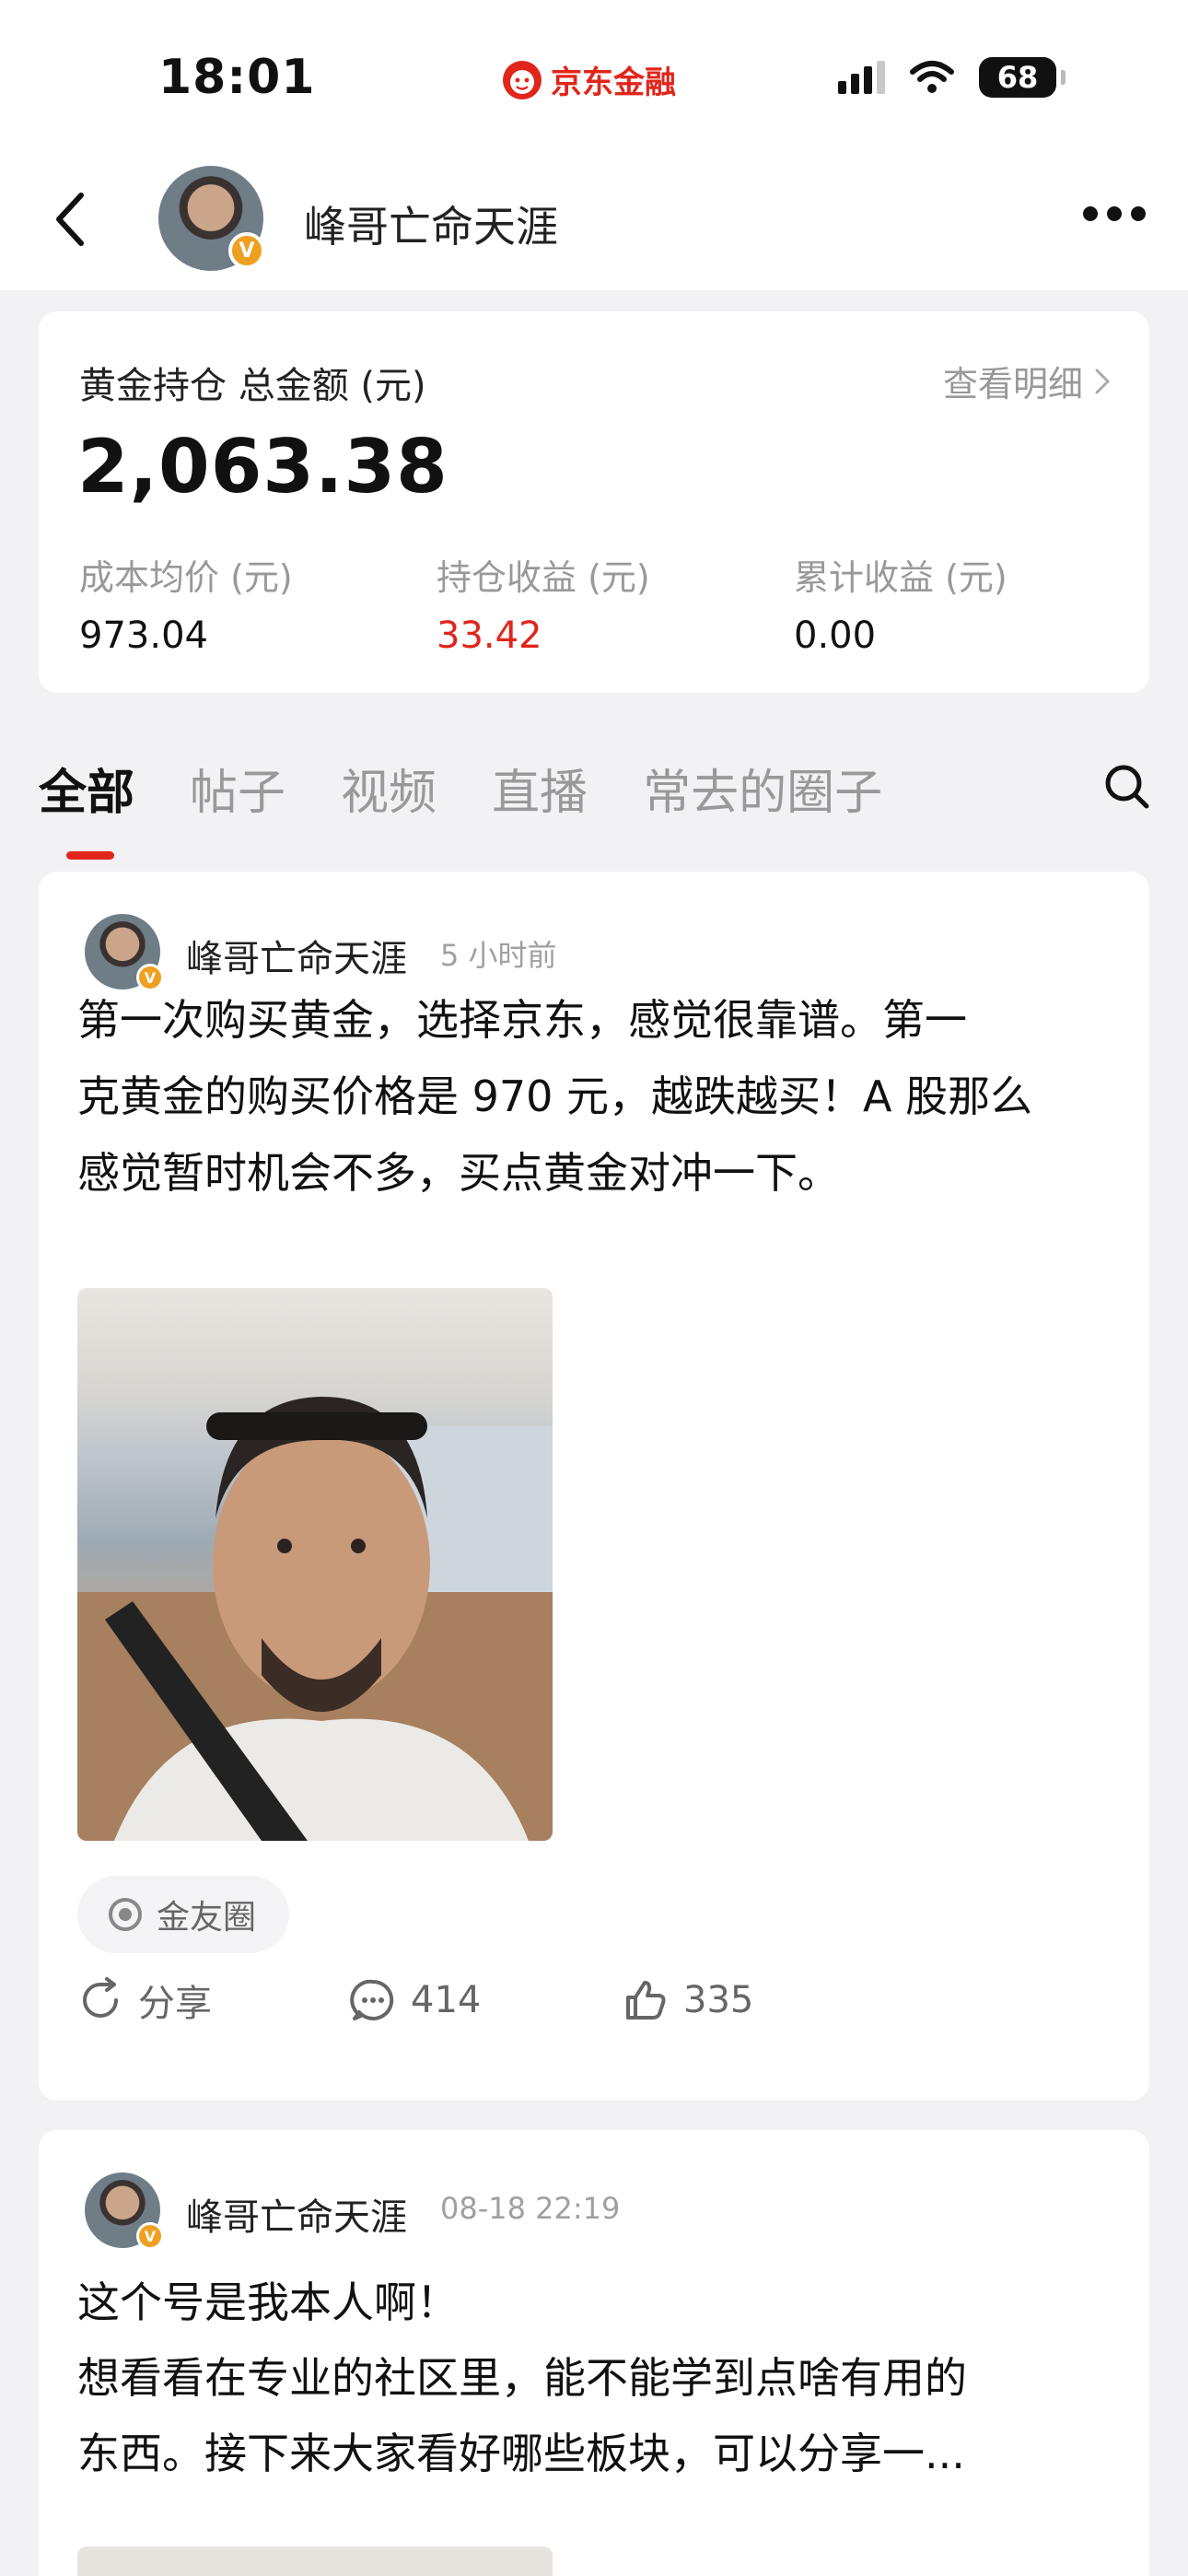 The image size is (1188, 2576). What do you see at coordinates (932, 77) in the screenshot?
I see `wifi-icon` at bounding box center [932, 77].